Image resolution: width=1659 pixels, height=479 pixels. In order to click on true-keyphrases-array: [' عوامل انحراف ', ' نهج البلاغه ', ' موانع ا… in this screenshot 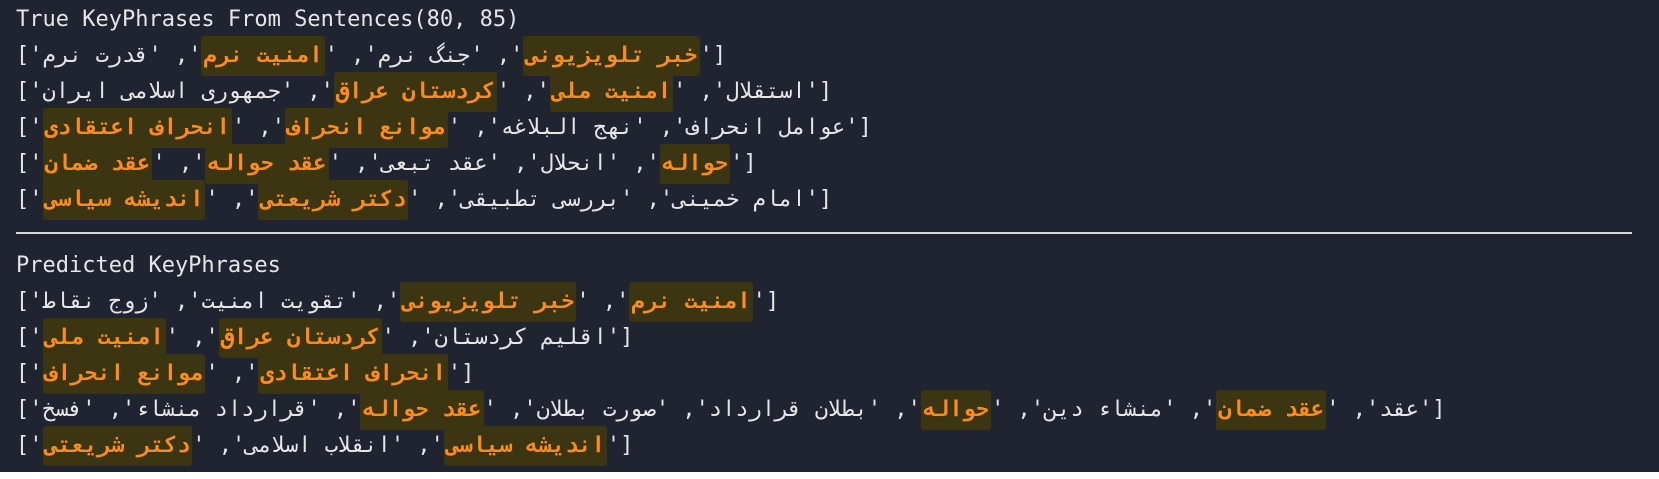, I will do `click(444, 128)`.